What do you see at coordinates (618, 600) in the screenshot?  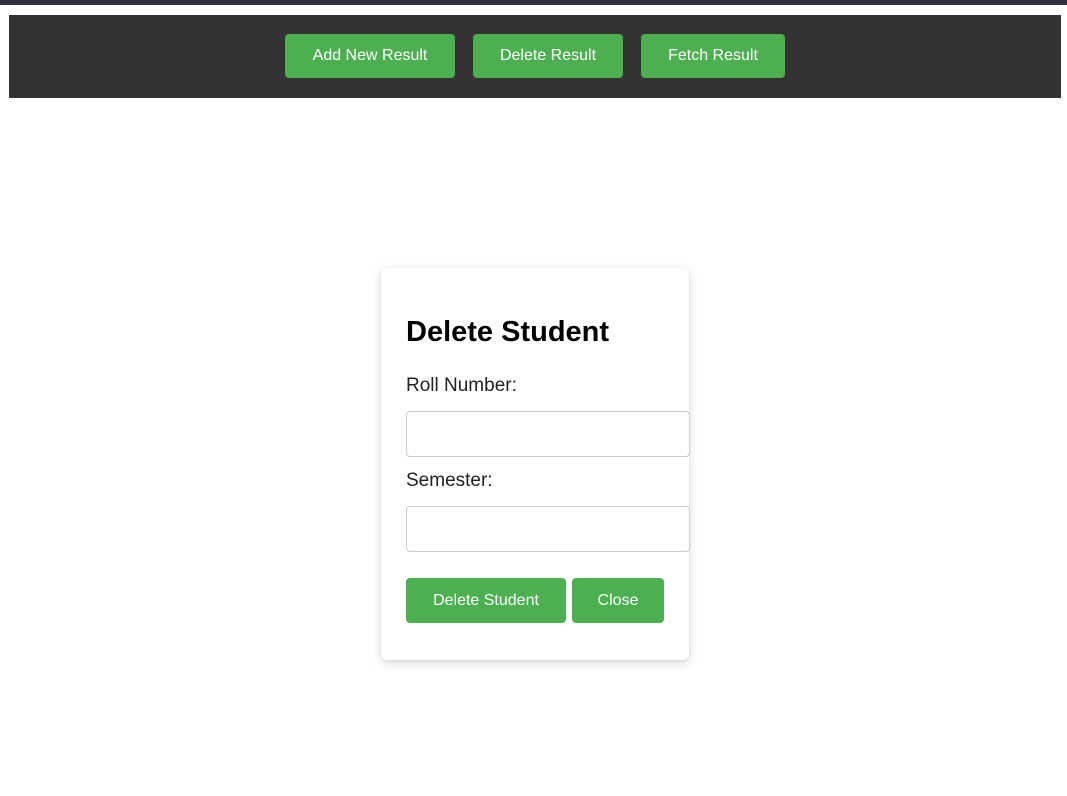 I see `close-button: Close` at bounding box center [618, 600].